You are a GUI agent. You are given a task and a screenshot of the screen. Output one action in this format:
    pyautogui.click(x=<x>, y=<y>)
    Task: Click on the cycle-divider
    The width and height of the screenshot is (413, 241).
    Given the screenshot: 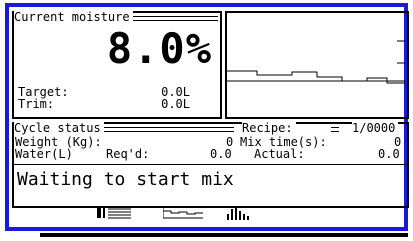 What is the action you would take?
    pyautogui.click(x=210, y=164)
    